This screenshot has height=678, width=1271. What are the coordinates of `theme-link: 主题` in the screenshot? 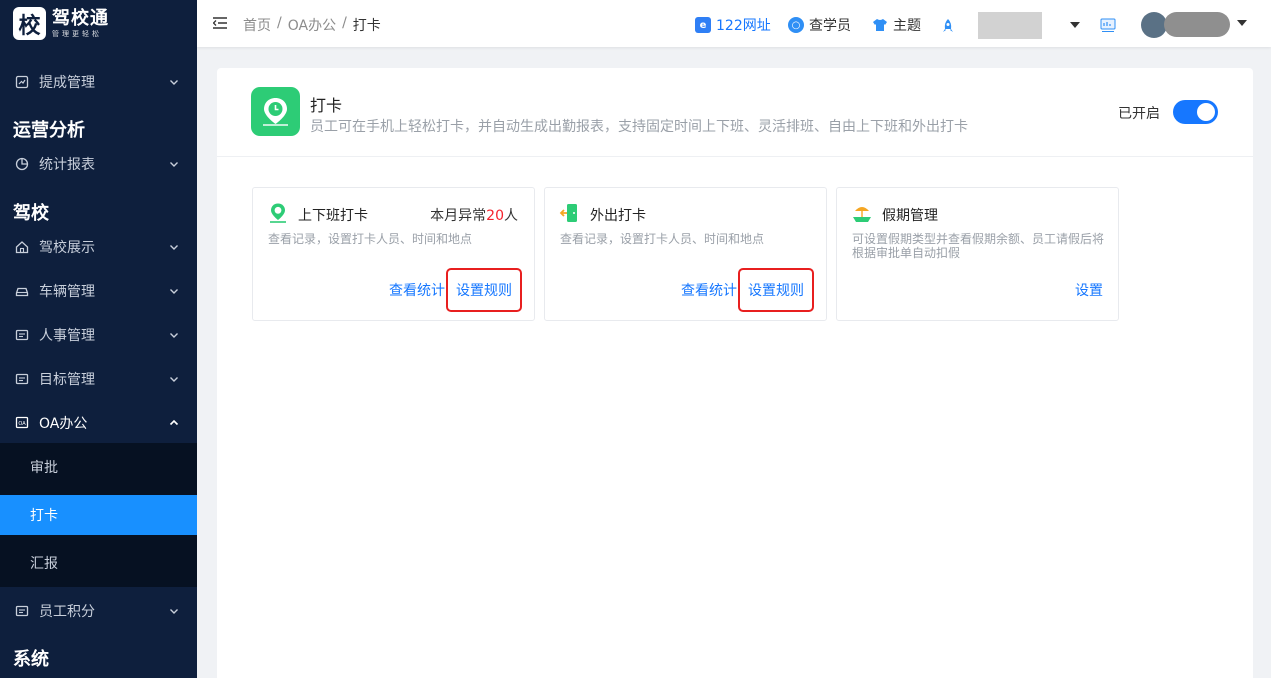 It's located at (896, 25).